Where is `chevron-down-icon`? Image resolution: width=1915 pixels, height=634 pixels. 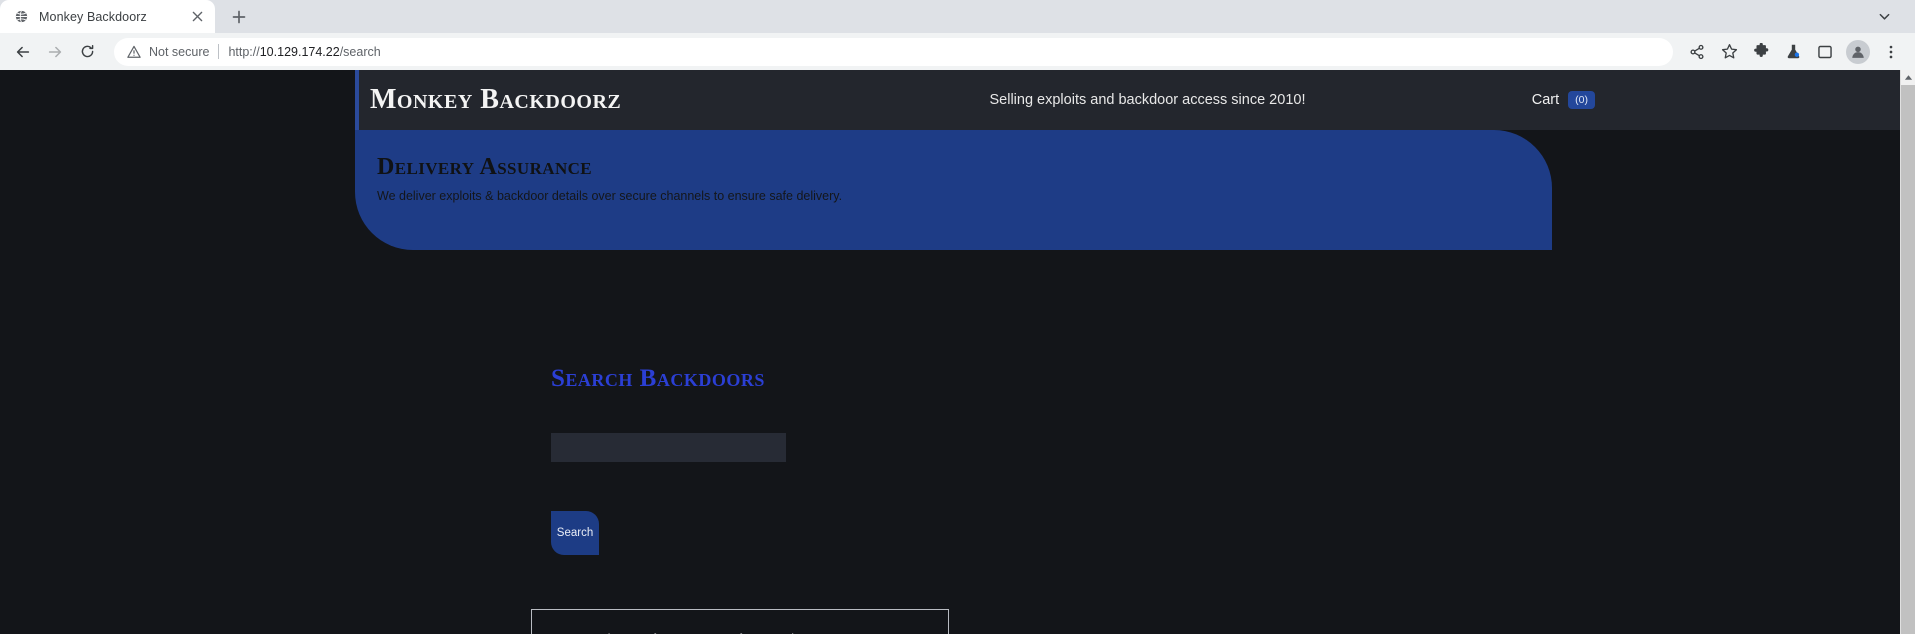 chevron-down-icon is located at coordinates (1884, 17).